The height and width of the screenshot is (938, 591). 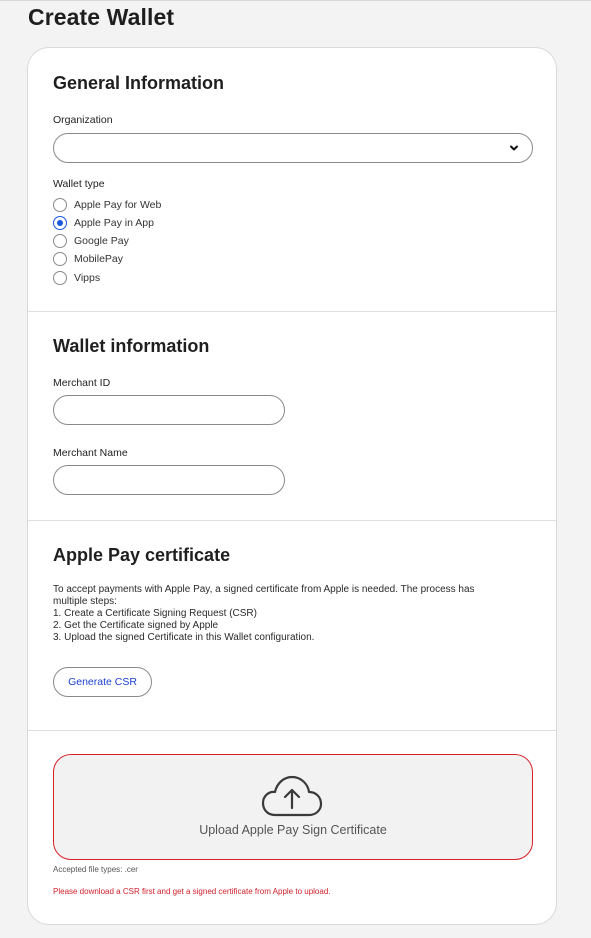 What do you see at coordinates (82, 383) in the screenshot?
I see `merchant-id-label: Merchant ID` at bounding box center [82, 383].